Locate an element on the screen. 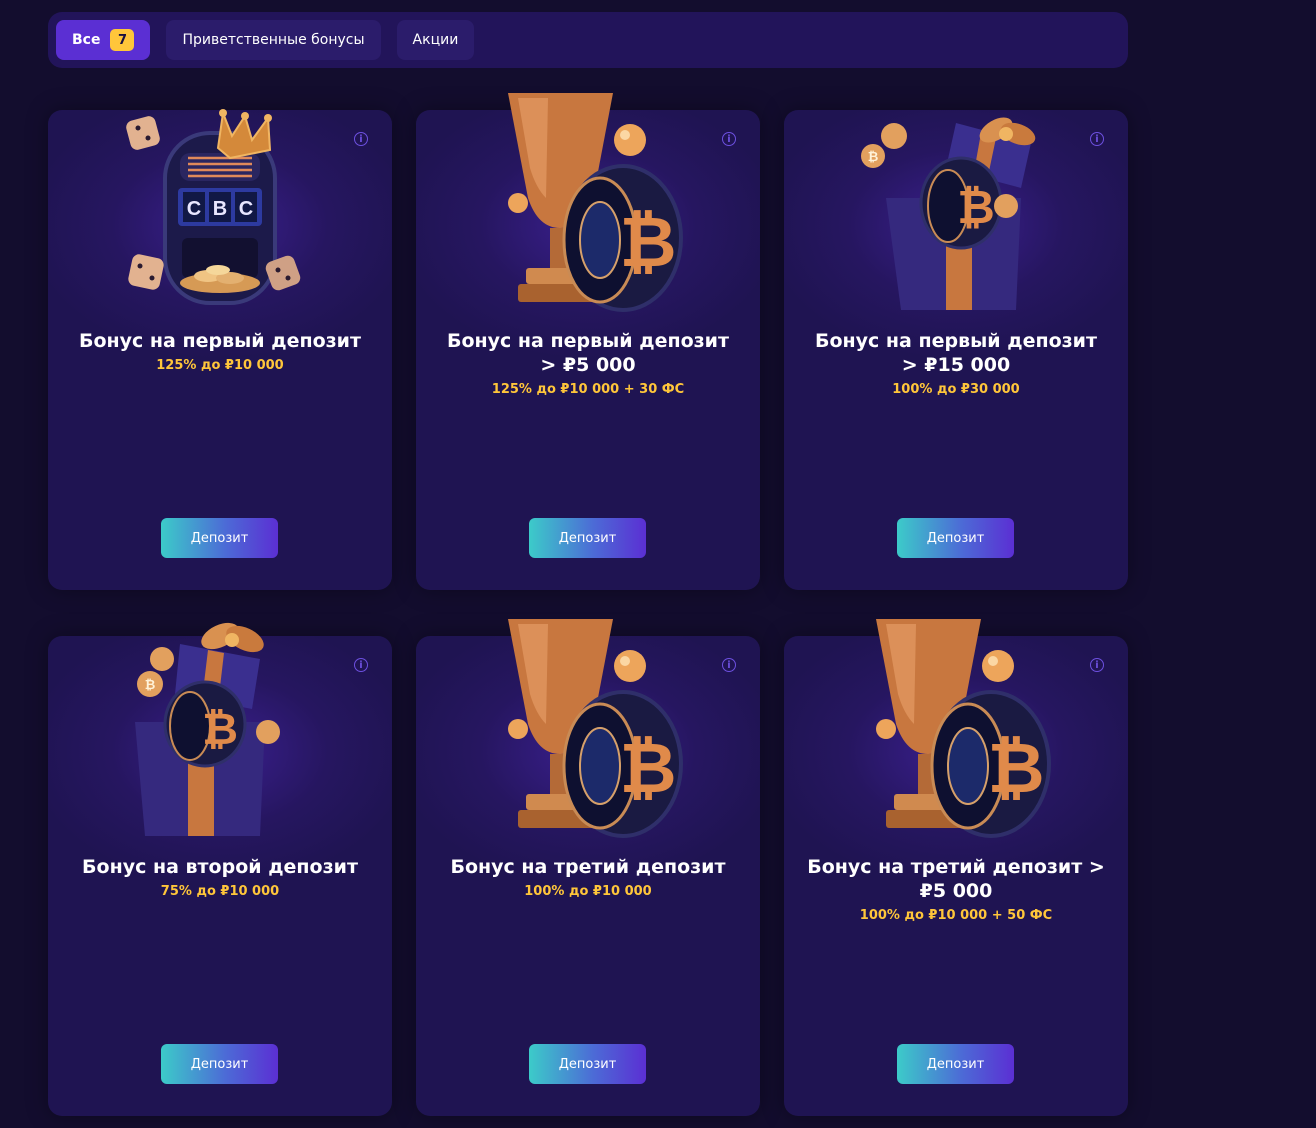 This screenshot has width=1316, height=1128. bonus-title: Бонус на второй депозит is located at coordinates (220, 867).